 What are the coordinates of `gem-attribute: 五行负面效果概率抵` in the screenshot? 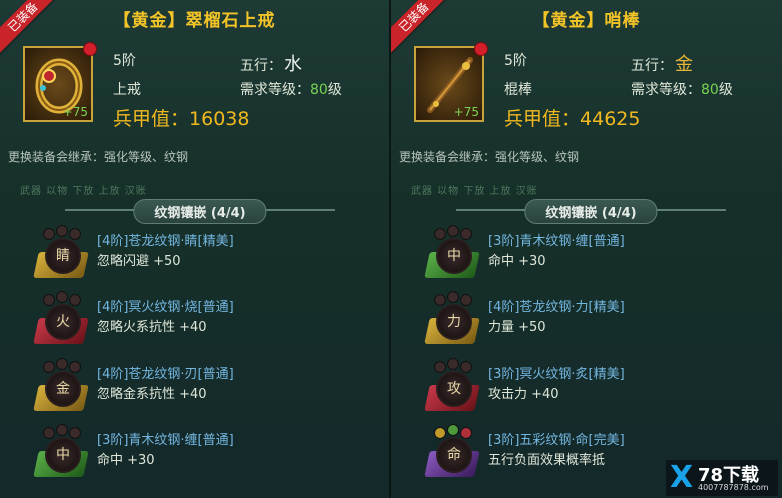 It's located at (547, 460).